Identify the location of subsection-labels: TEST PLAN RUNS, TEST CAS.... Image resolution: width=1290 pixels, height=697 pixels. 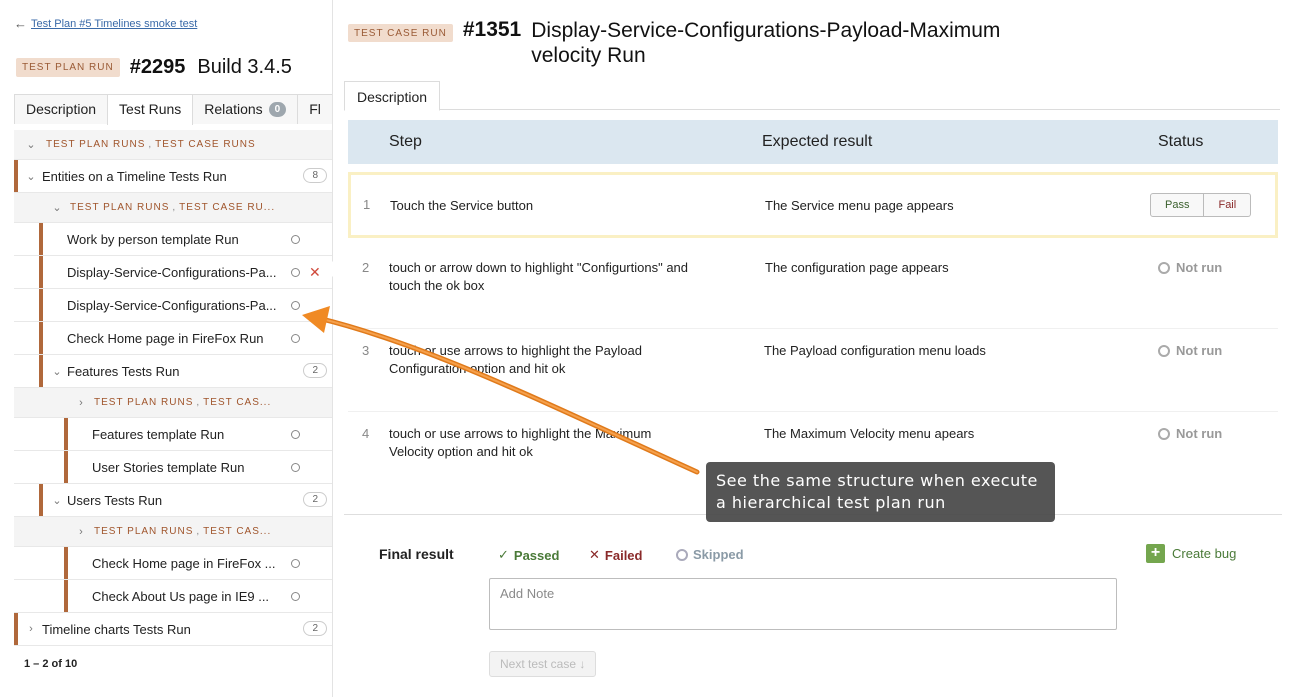
(194, 402).